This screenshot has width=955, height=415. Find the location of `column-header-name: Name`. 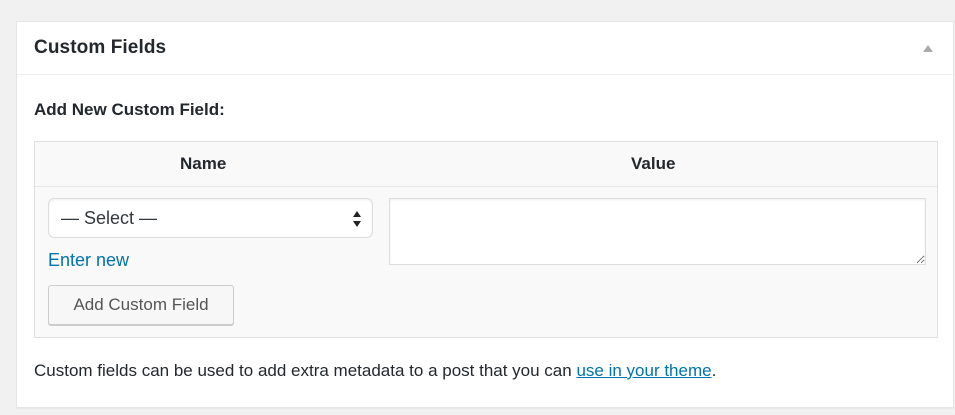

column-header-name: Name is located at coordinates (203, 163).